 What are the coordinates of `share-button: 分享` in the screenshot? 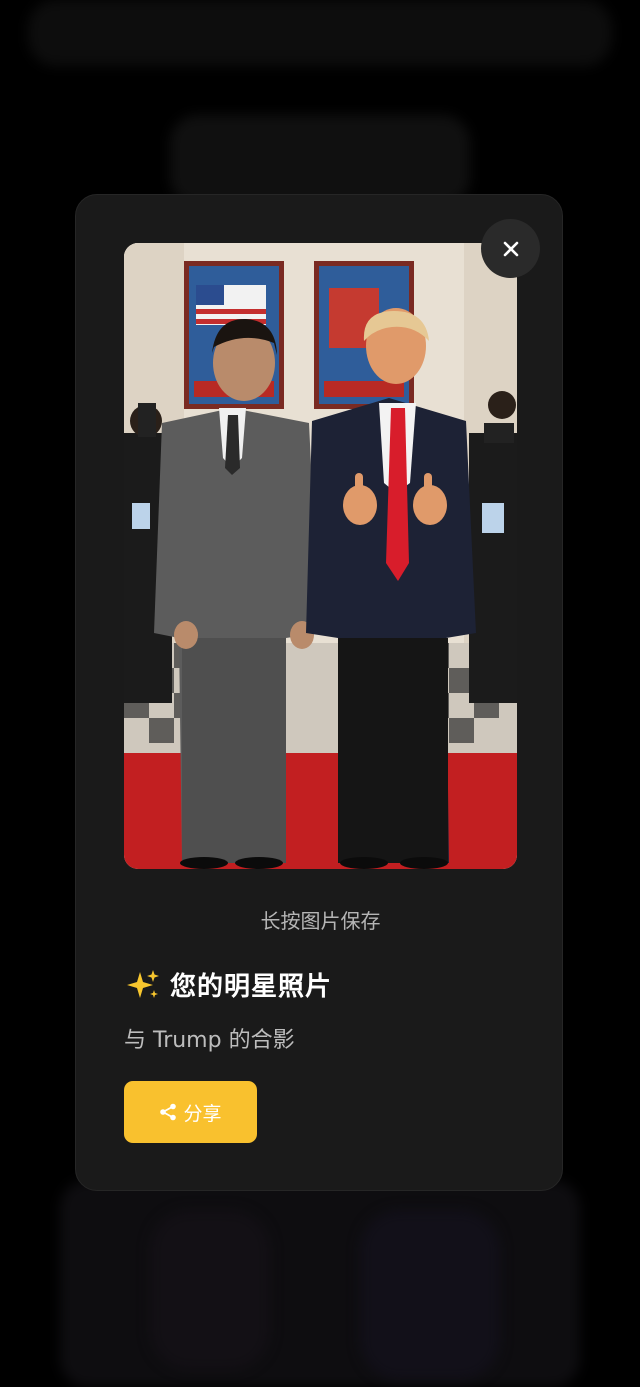 It's located at (190, 1112).